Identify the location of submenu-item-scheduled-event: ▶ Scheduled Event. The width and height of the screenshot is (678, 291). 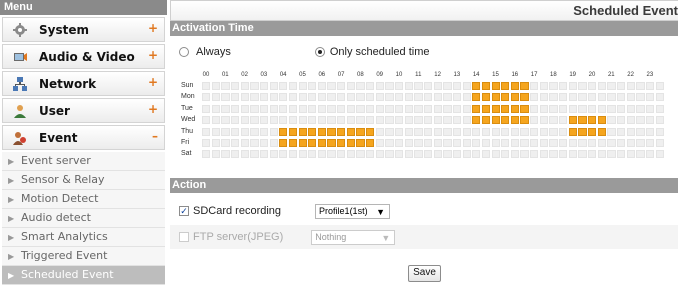
(83, 275).